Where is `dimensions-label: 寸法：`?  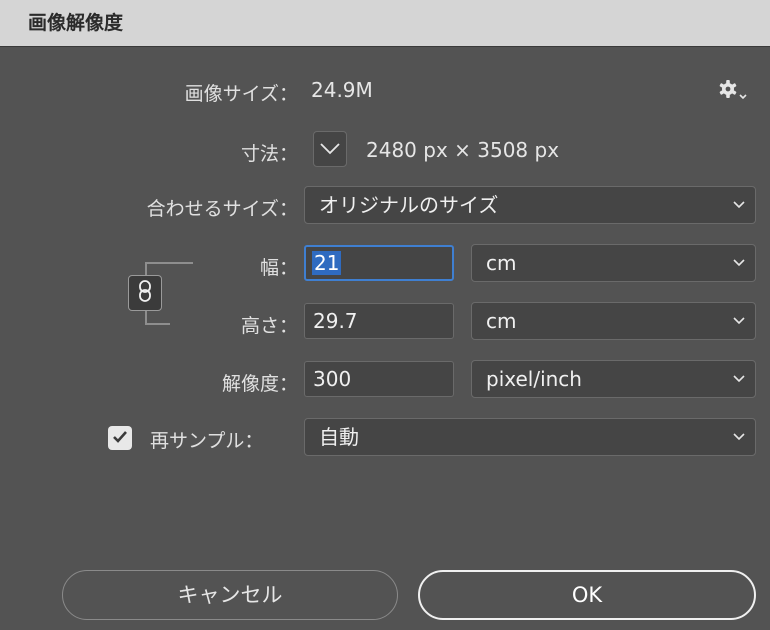 dimensions-label: 寸法： is located at coordinates (269, 154).